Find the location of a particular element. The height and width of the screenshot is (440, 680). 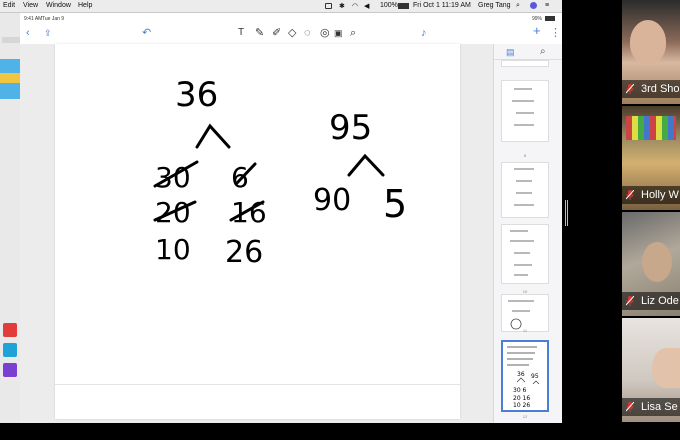

thumbnail-number: 8 is located at coordinates (525, 155).